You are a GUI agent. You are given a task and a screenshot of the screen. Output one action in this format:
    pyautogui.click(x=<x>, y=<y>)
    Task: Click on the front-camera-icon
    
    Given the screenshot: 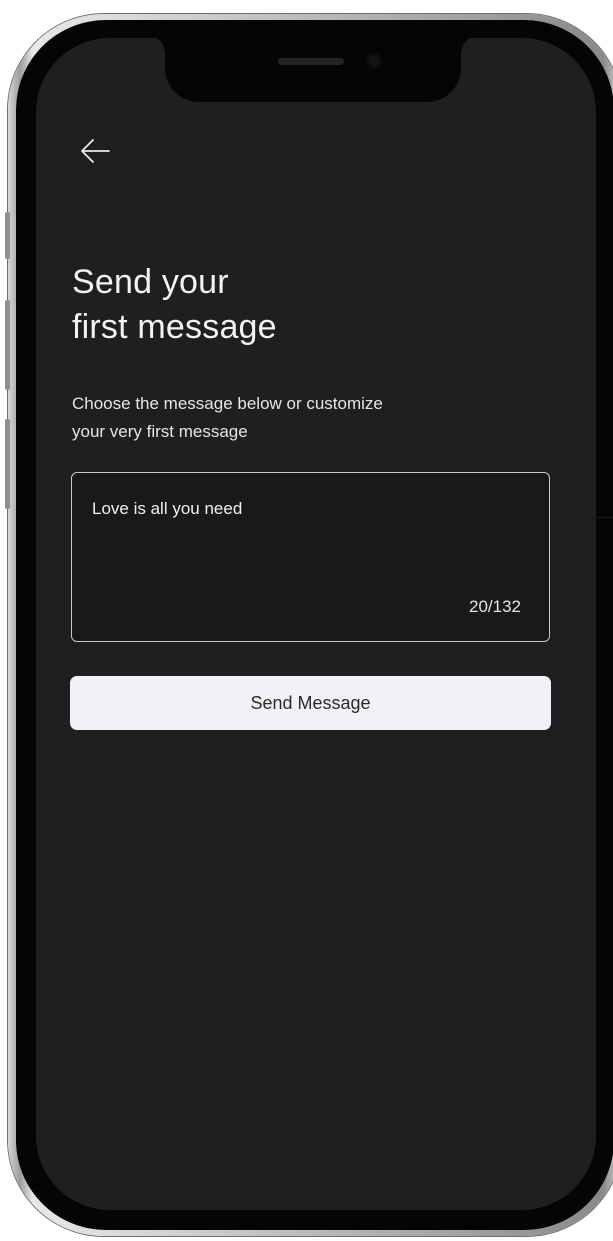 What is the action you would take?
    pyautogui.click(x=374, y=61)
    